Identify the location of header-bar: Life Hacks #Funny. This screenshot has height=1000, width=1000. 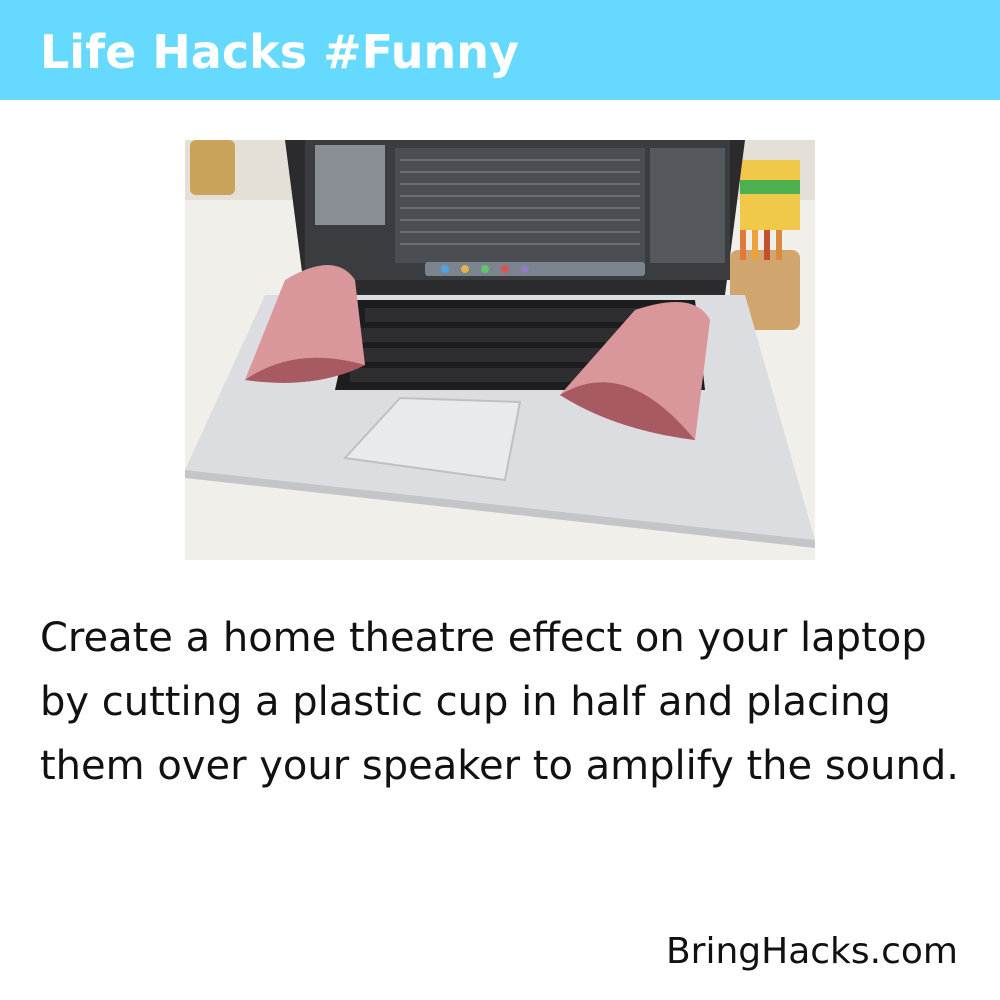
(500, 50).